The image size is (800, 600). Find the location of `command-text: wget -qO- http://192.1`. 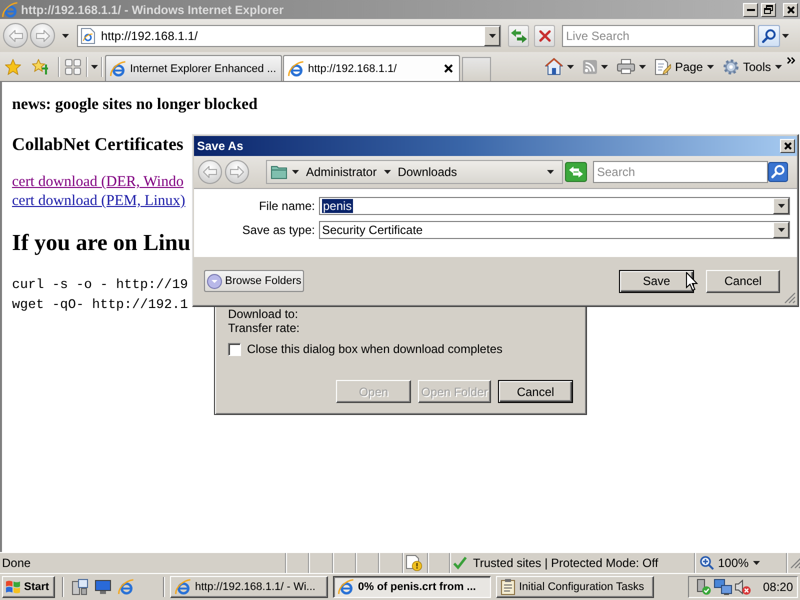

command-text: wget -qO- http://192.1 is located at coordinates (100, 306).